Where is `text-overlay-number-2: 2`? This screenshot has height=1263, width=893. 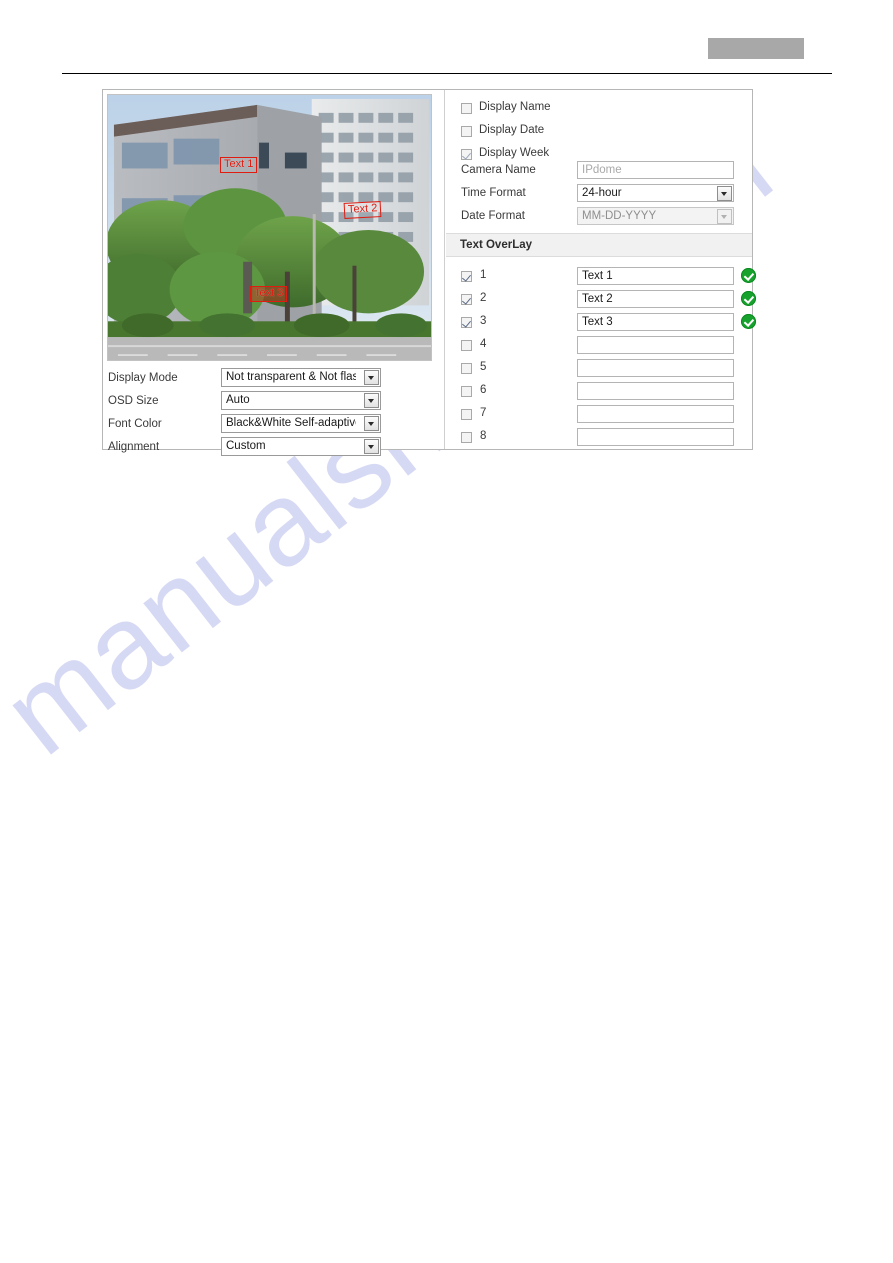 text-overlay-number-2: 2 is located at coordinates (483, 298).